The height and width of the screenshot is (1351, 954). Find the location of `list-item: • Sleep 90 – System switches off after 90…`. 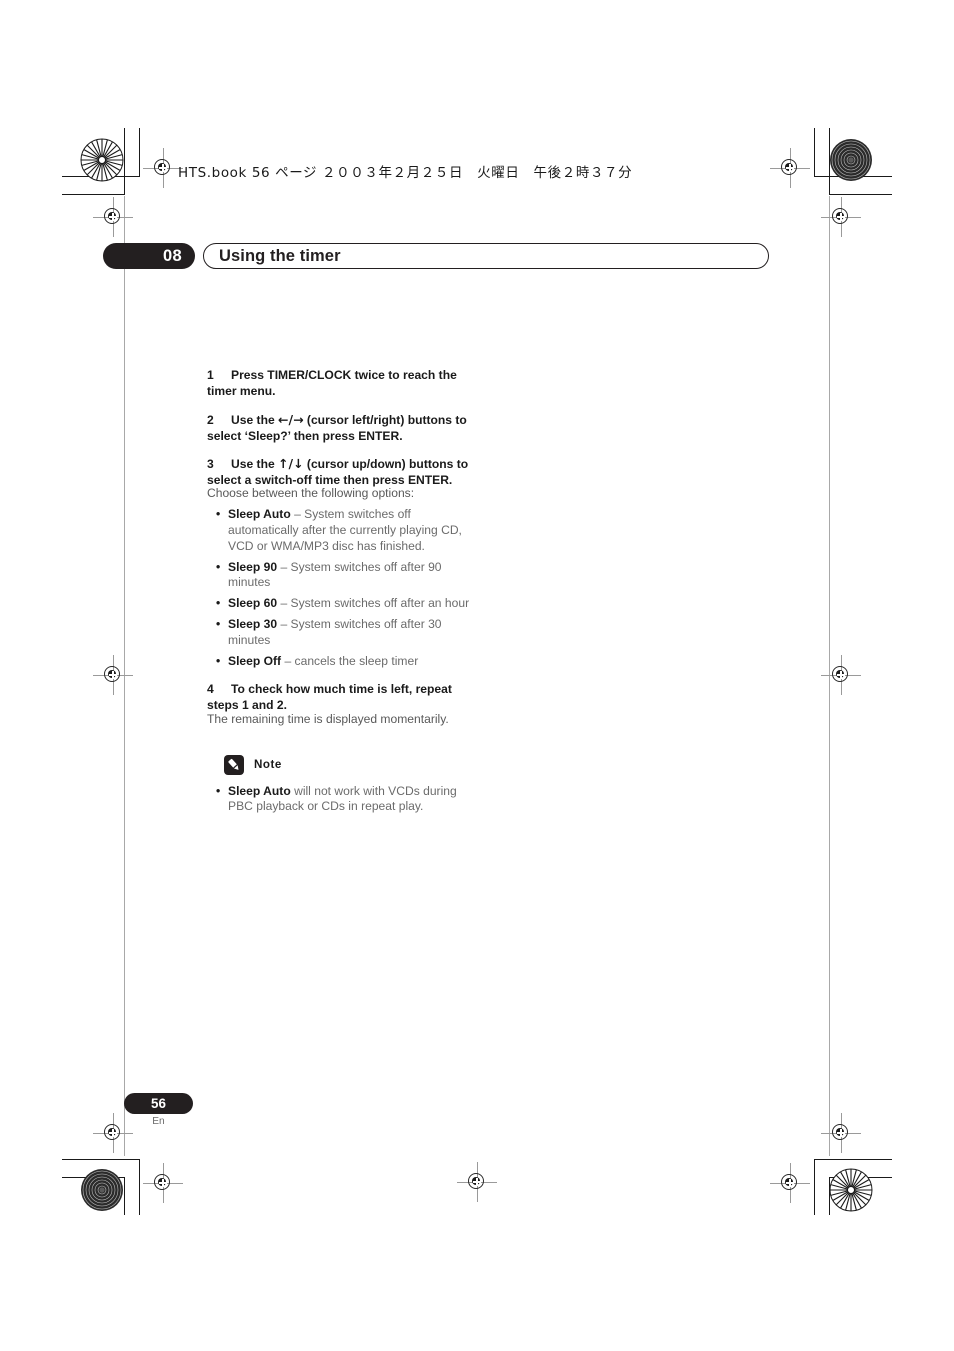

list-item: • Sleep 90 – System switches off after 90… is located at coordinates (343, 576).